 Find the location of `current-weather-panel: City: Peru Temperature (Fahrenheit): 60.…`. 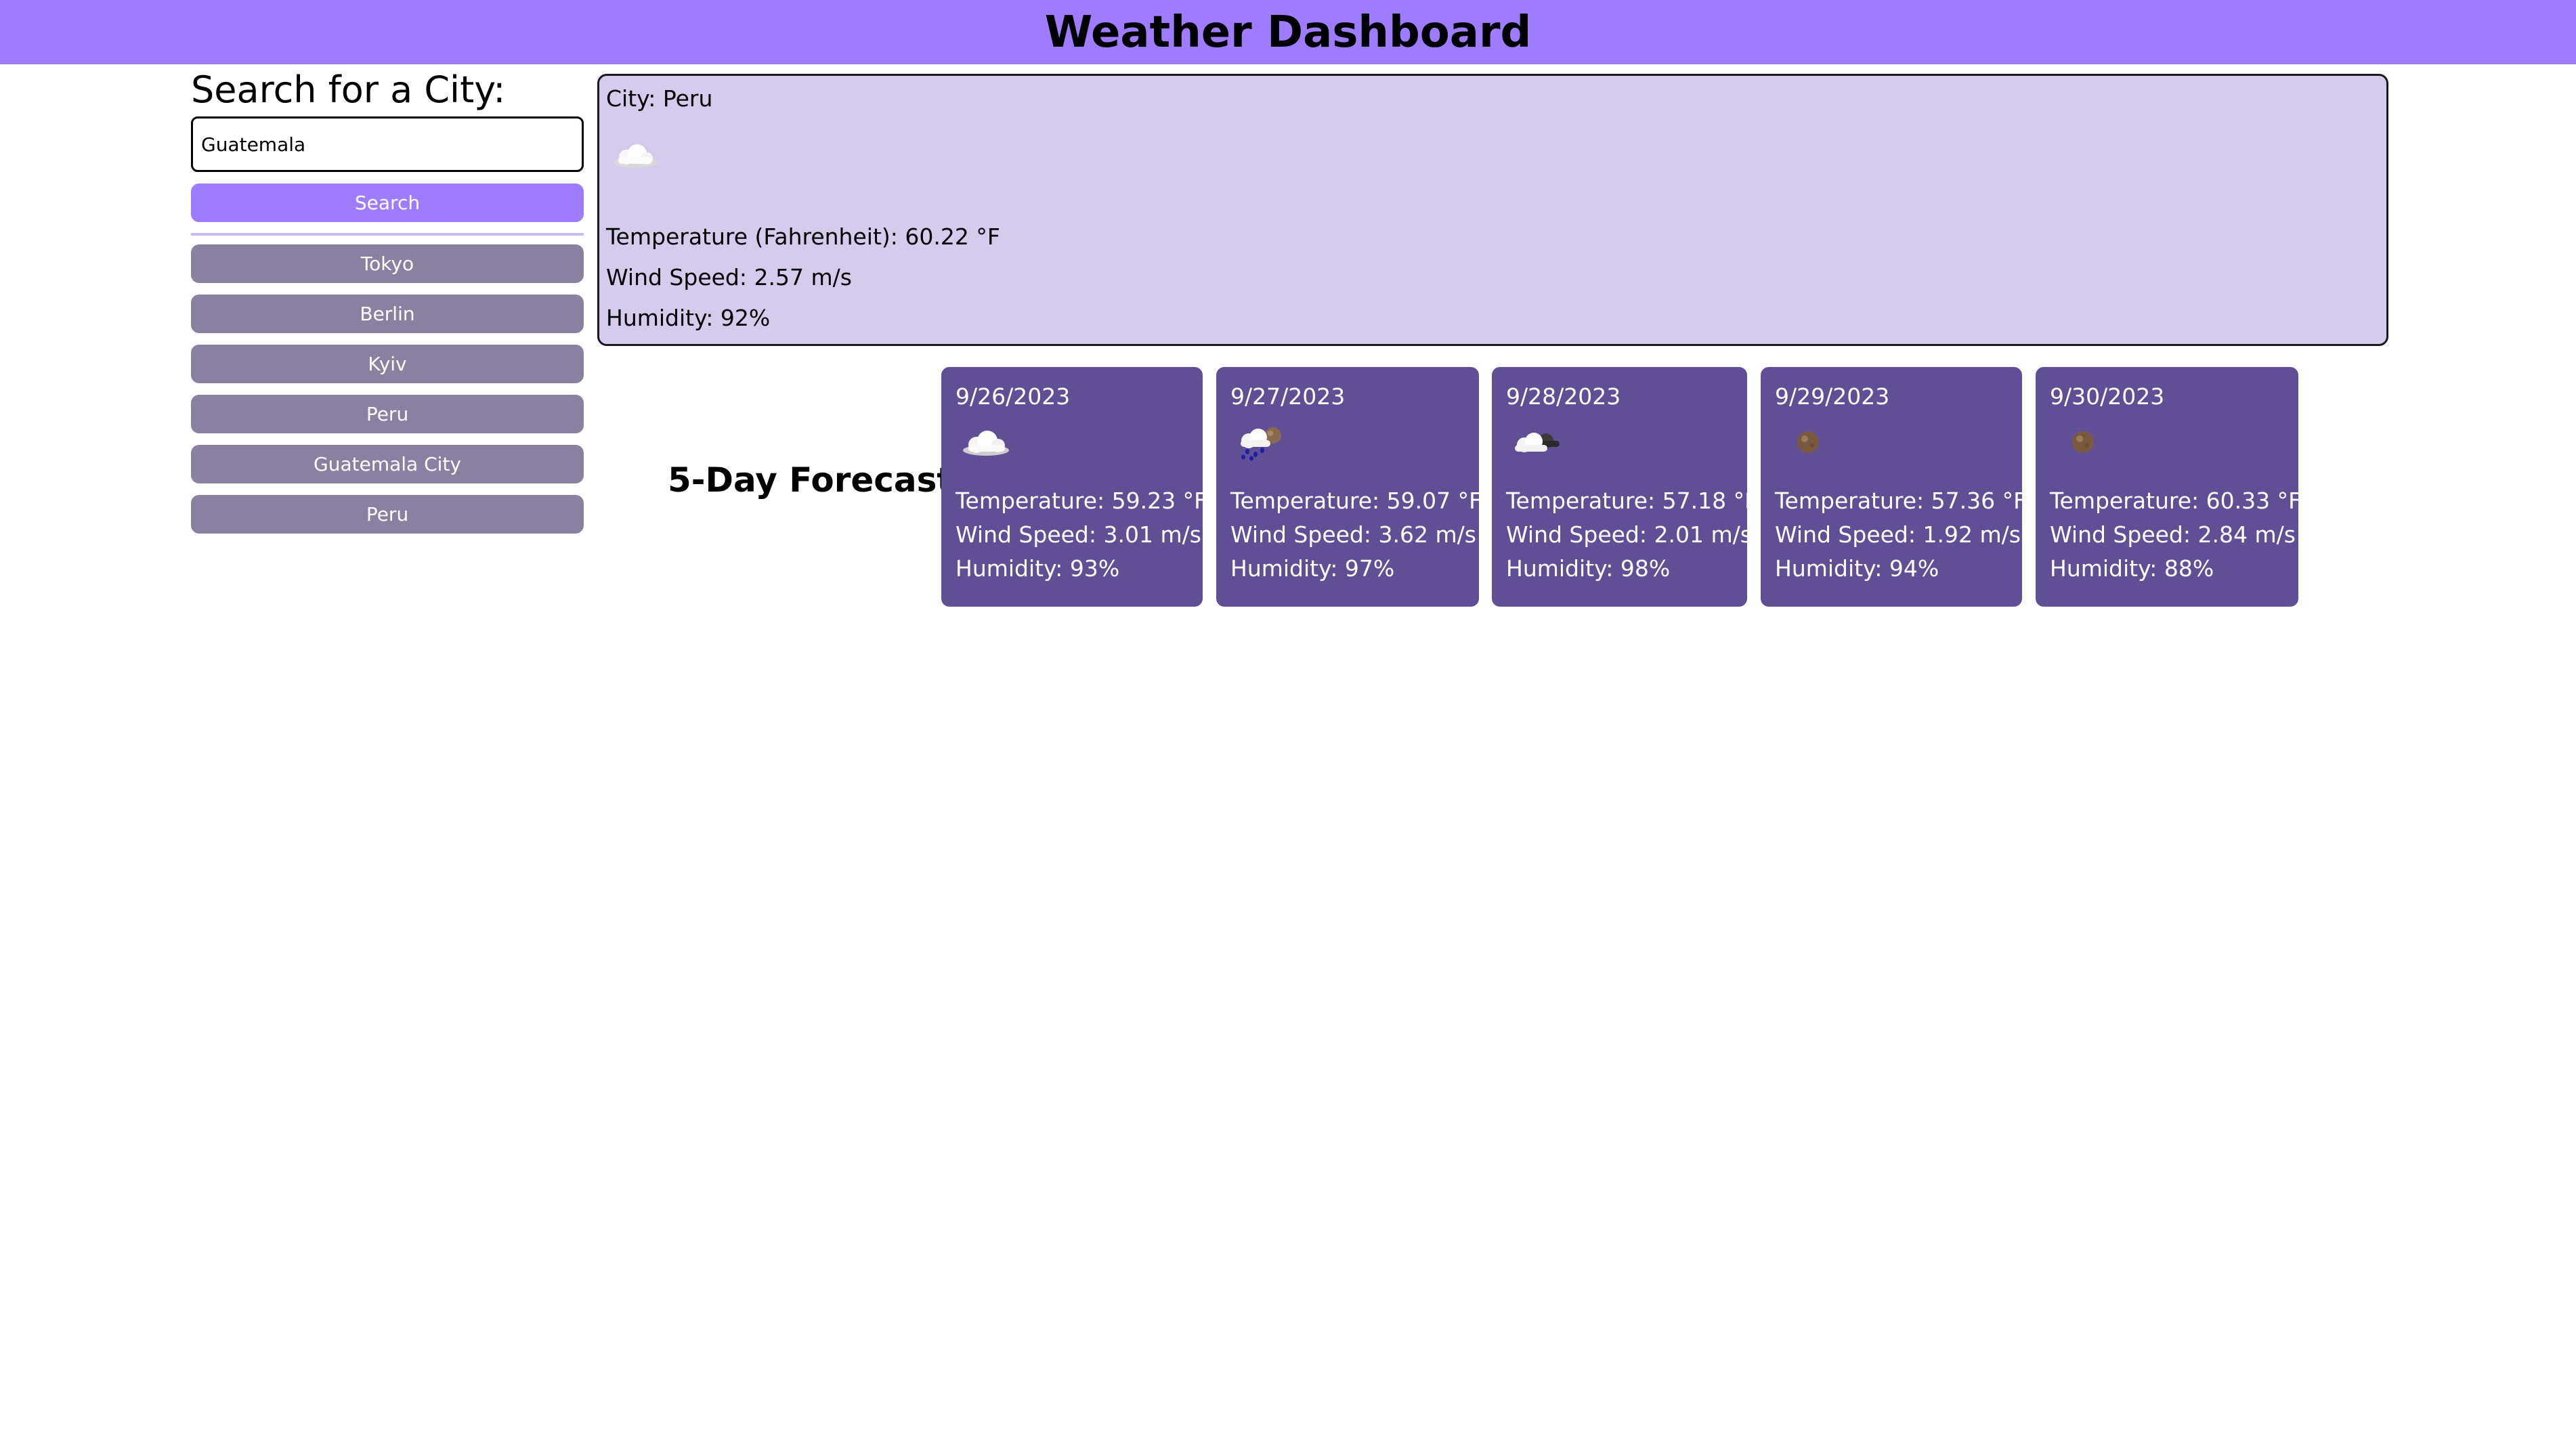

current-weather-panel: City: Peru Temperature (Fahrenheit): 60.… is located at coordinates (1492, 210).